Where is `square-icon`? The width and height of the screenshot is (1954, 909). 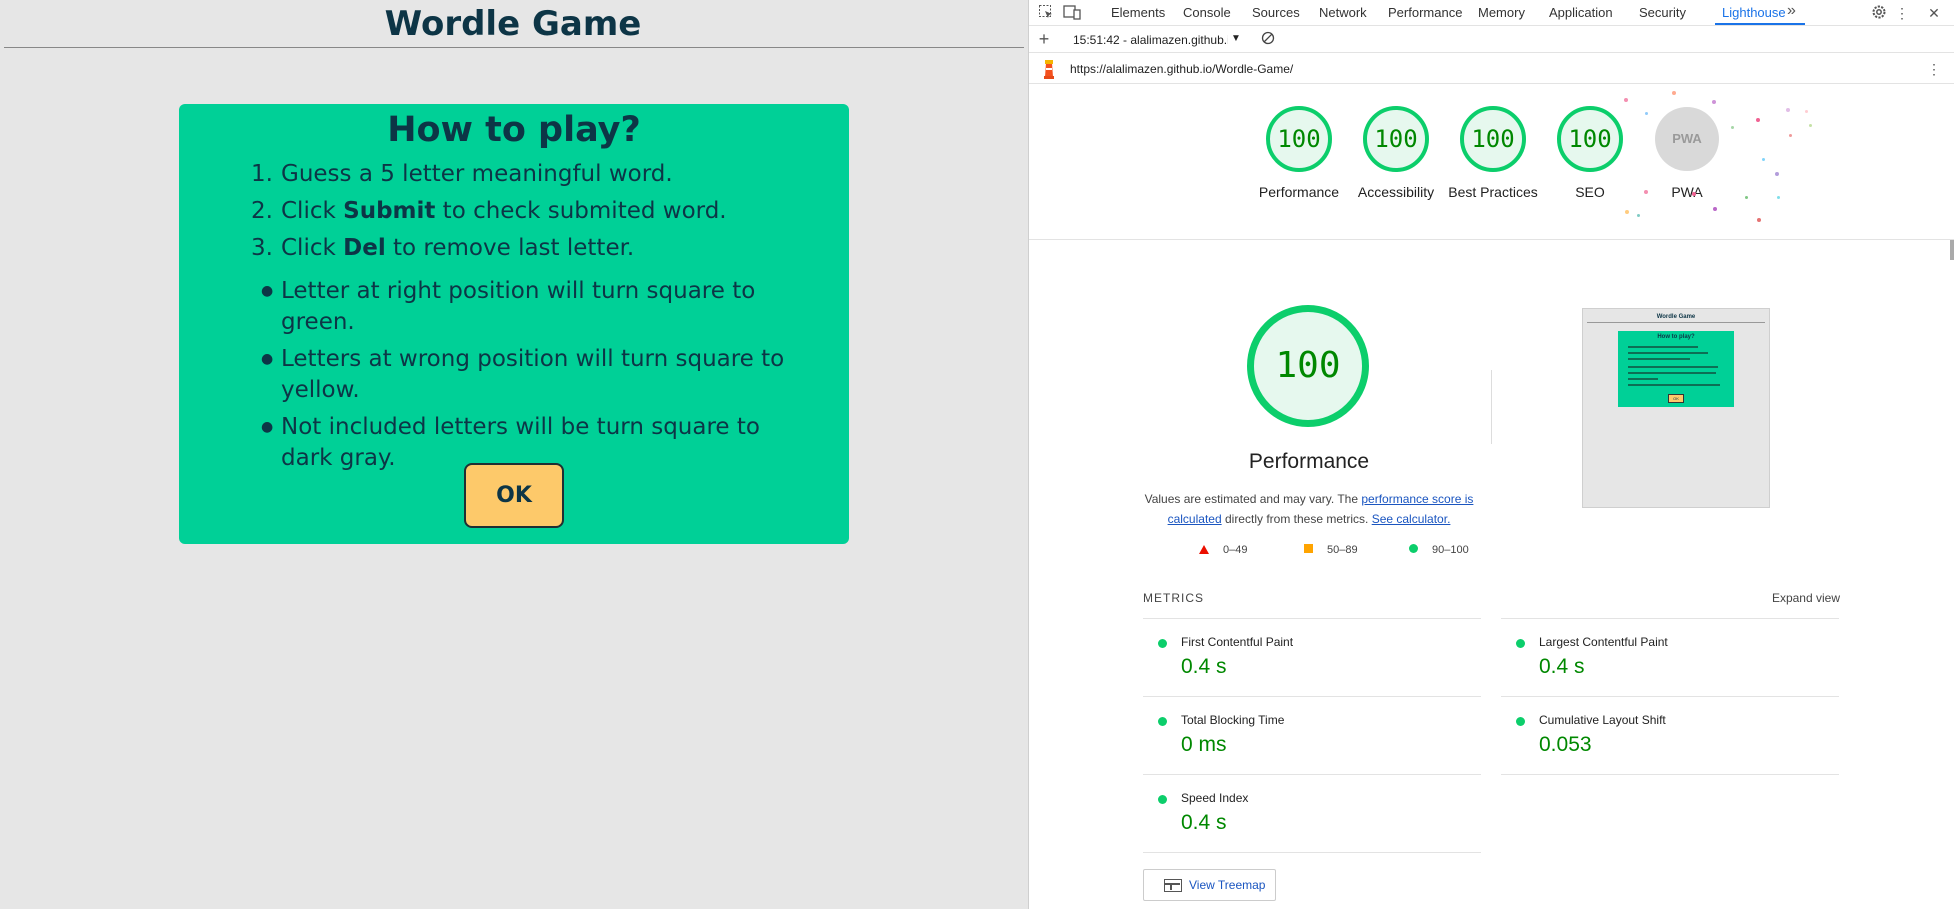 square-icon is located at coordinates (1308, 548).